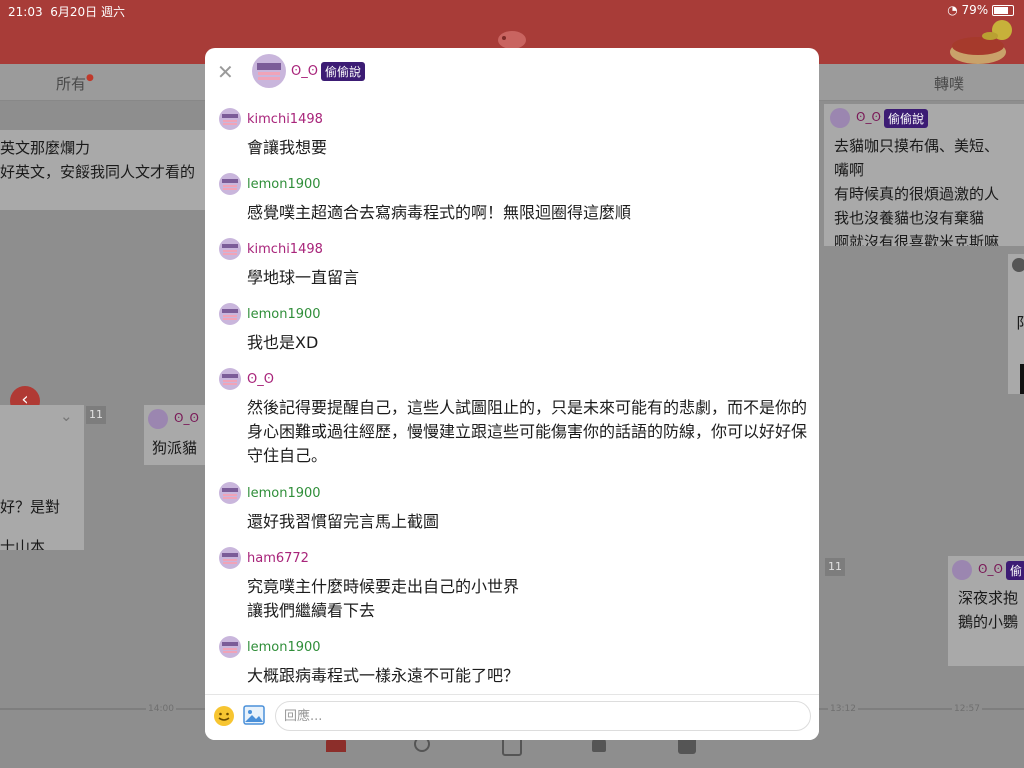 This screenshot has height=768, width=1024. I want to click on card-text: 鵝的小鸚, so click(988, 622).